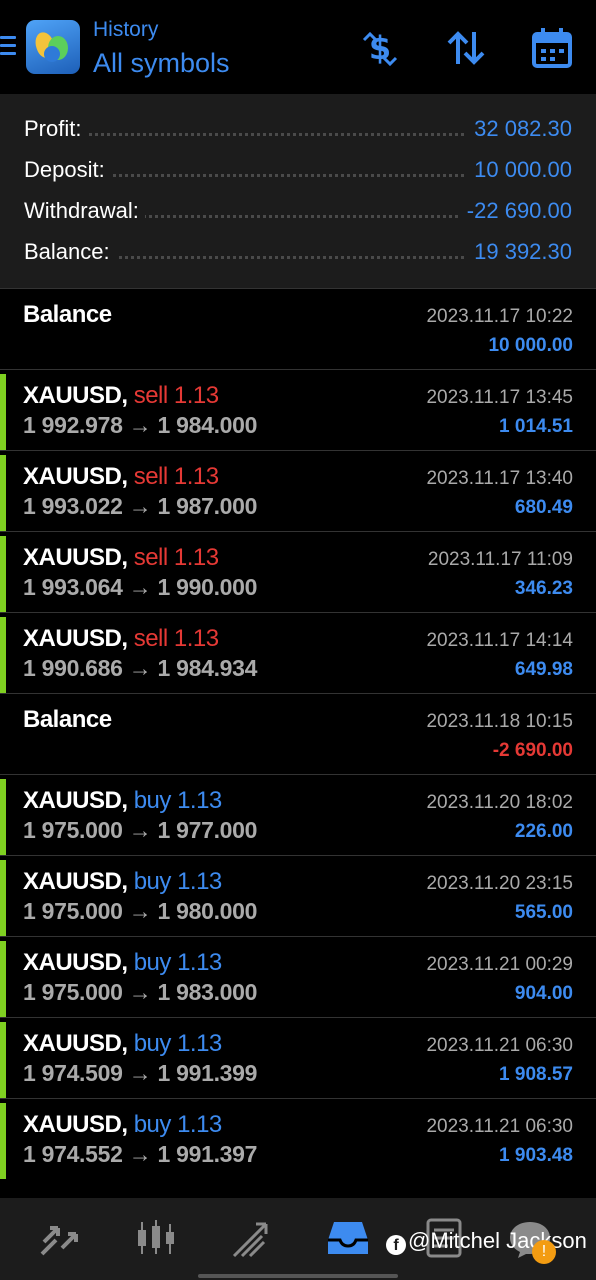  I want to click on summary-value: 32 082.30, so click(519, 129).